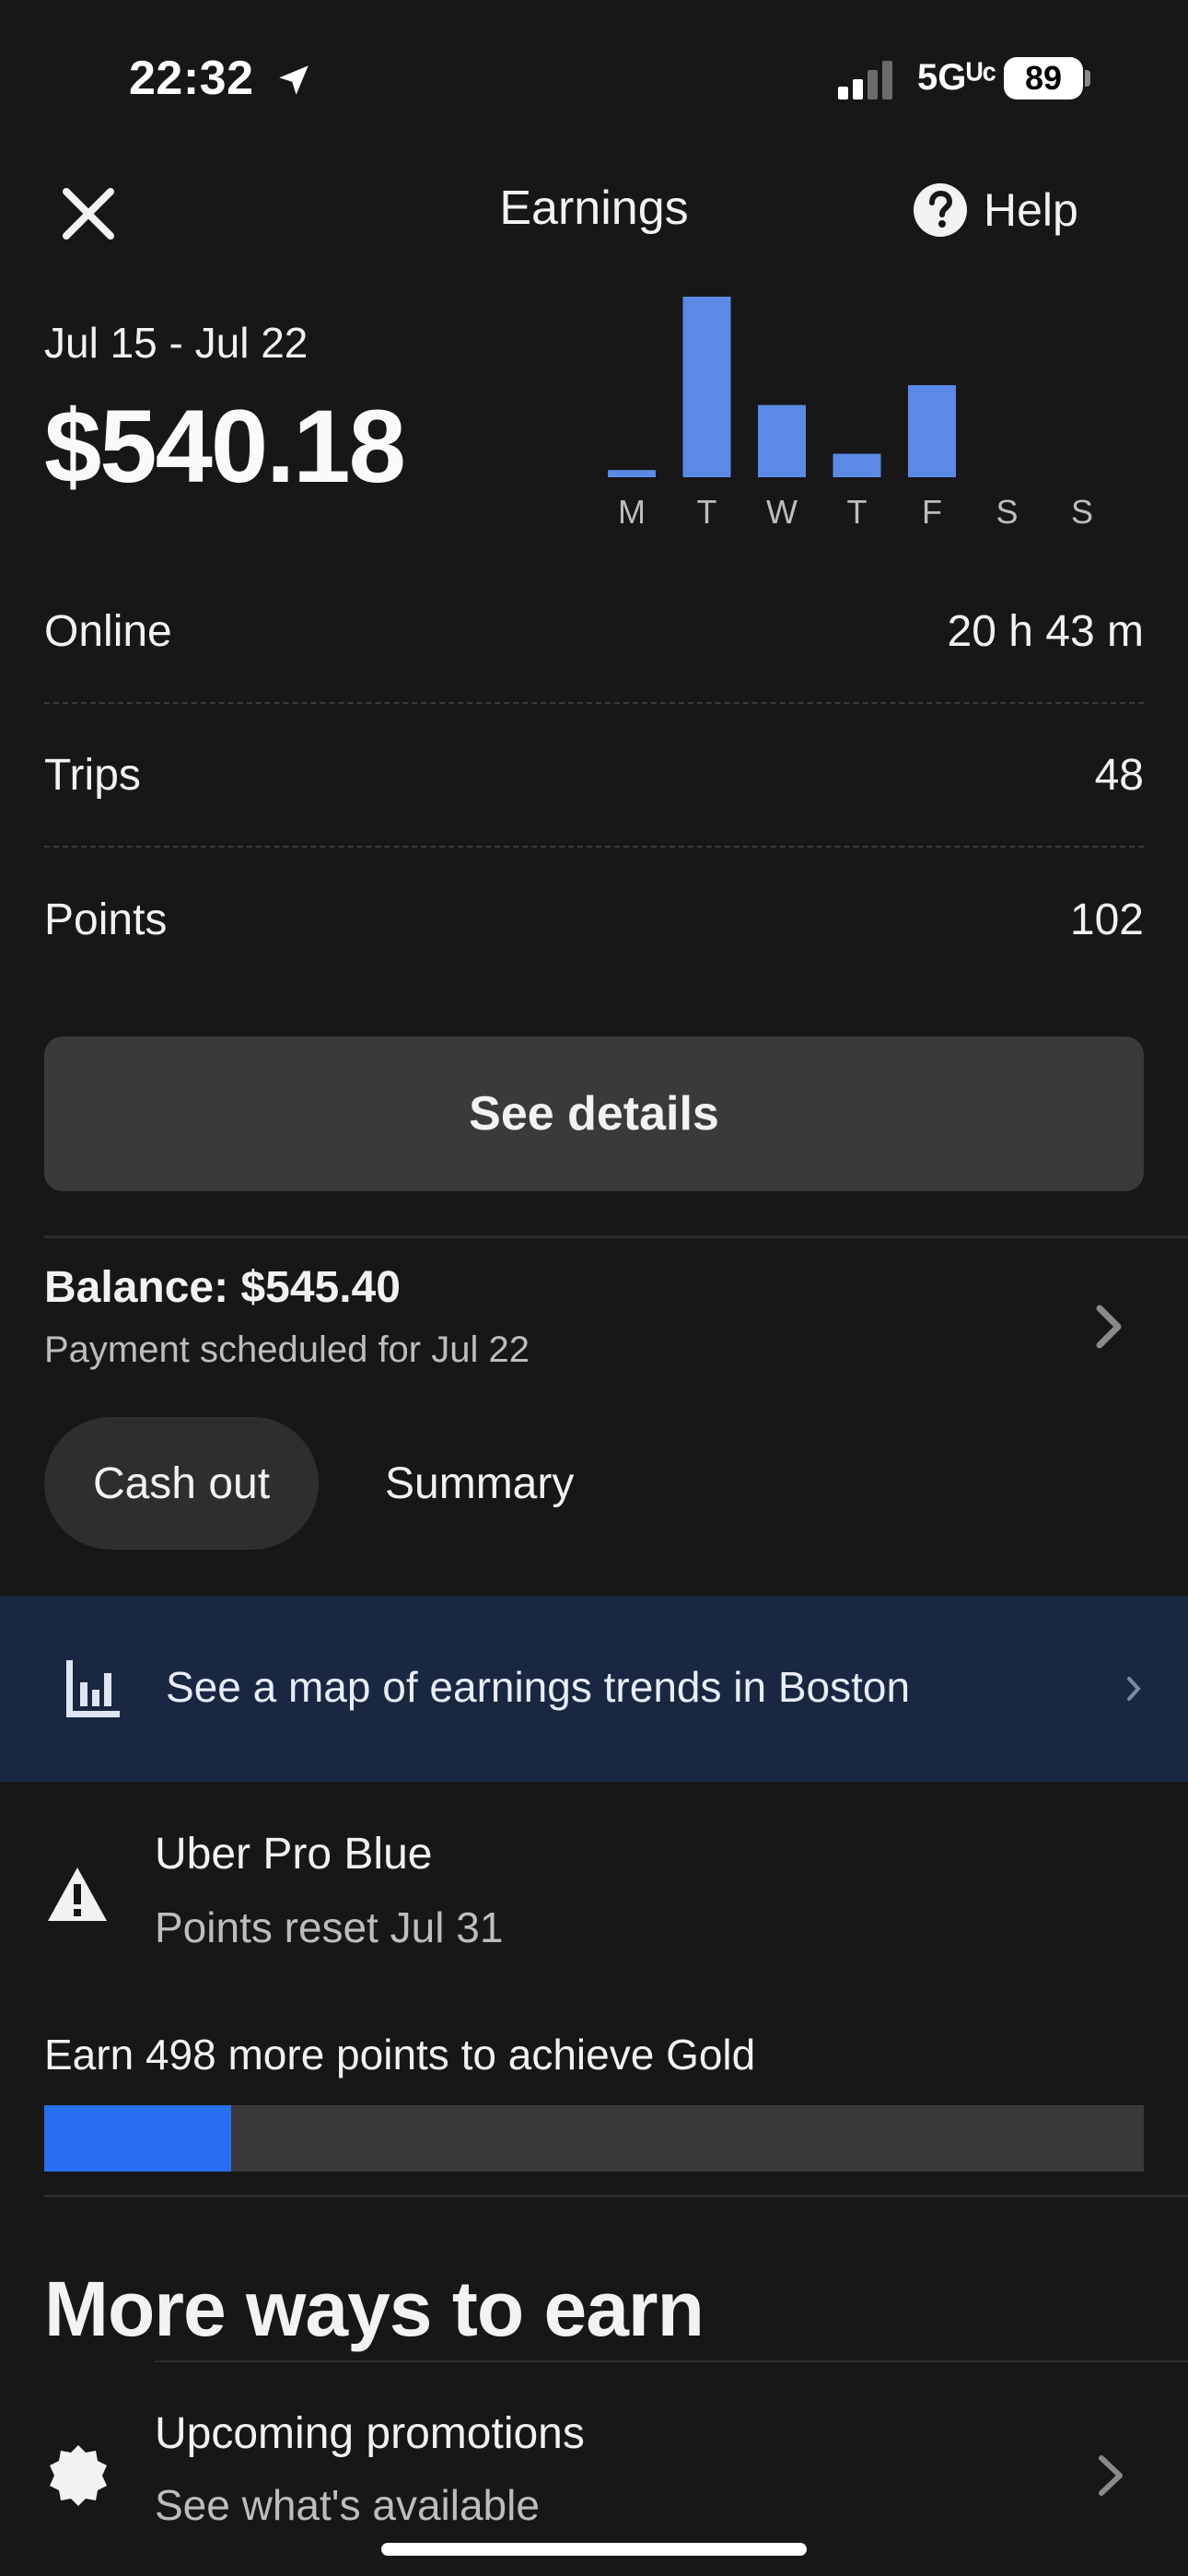 Image resolution: width=1188 pixels, height=2576 pixels. Describe the element at coordinates (191, 78) in the screenshot. I see `status-time: 22:32` at that location.